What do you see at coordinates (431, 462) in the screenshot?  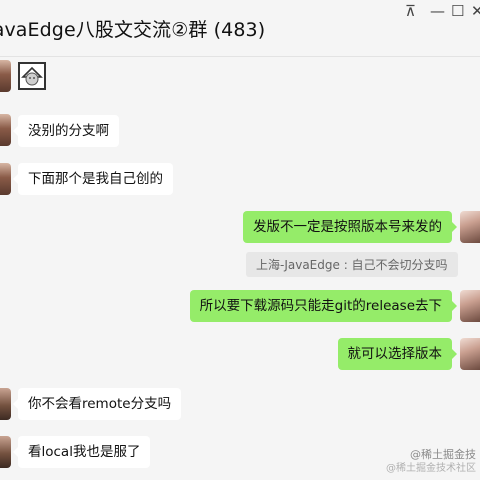 I see `watermark: @稀土掘金技 @稀土掘金技术社区` at bounding box center [431, 462].